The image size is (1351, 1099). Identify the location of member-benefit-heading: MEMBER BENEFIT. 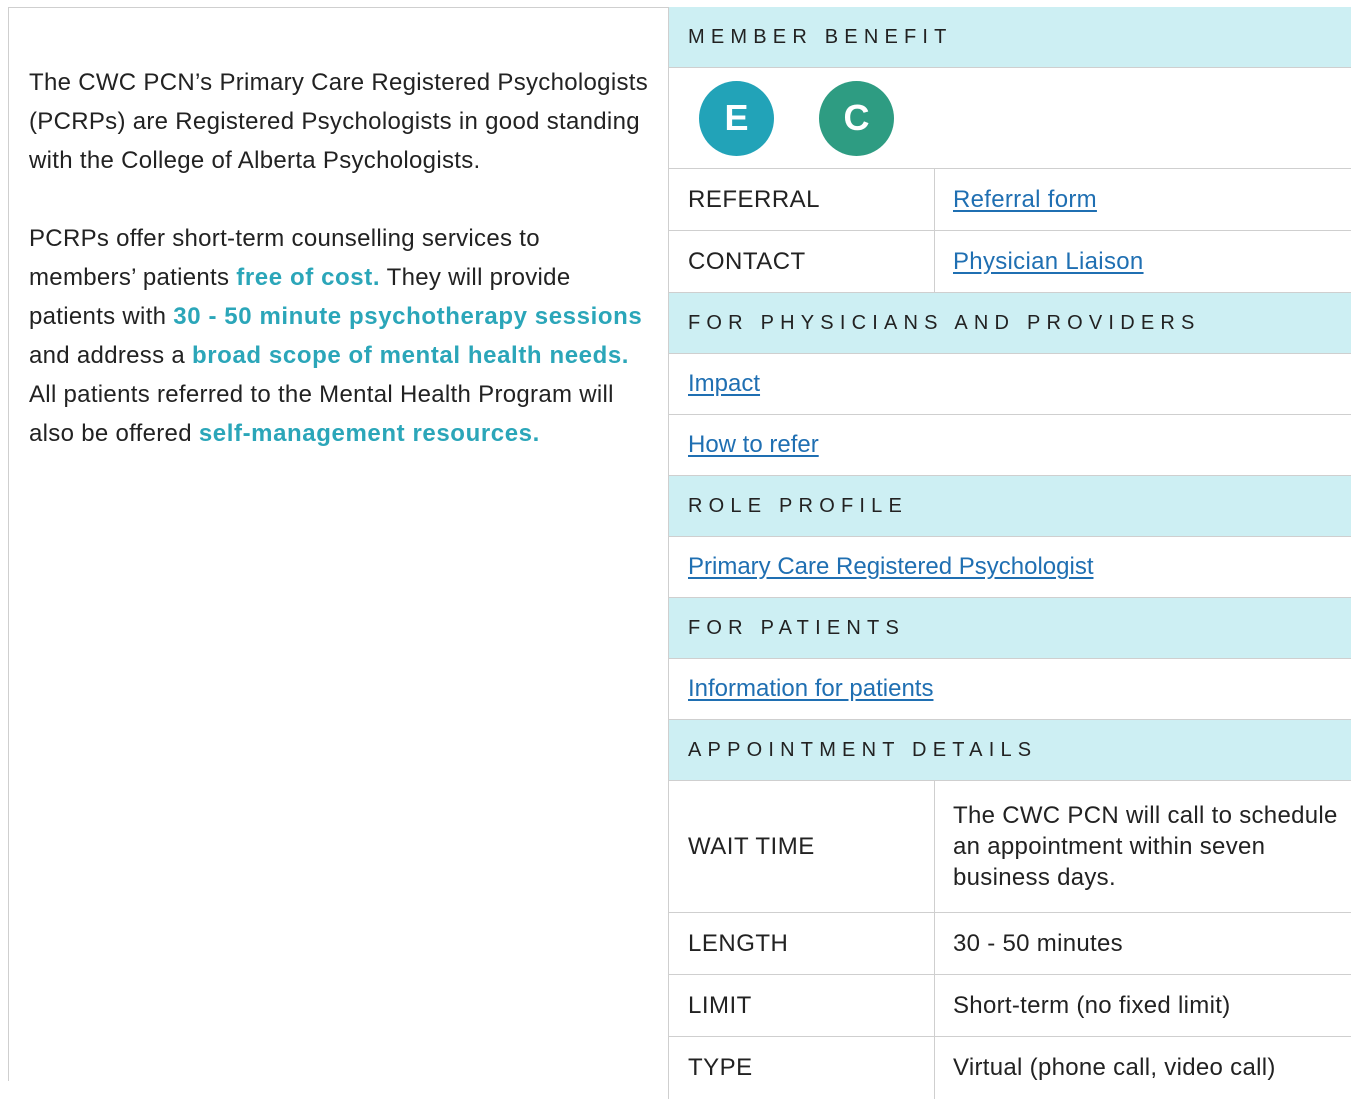
(1010, 37).